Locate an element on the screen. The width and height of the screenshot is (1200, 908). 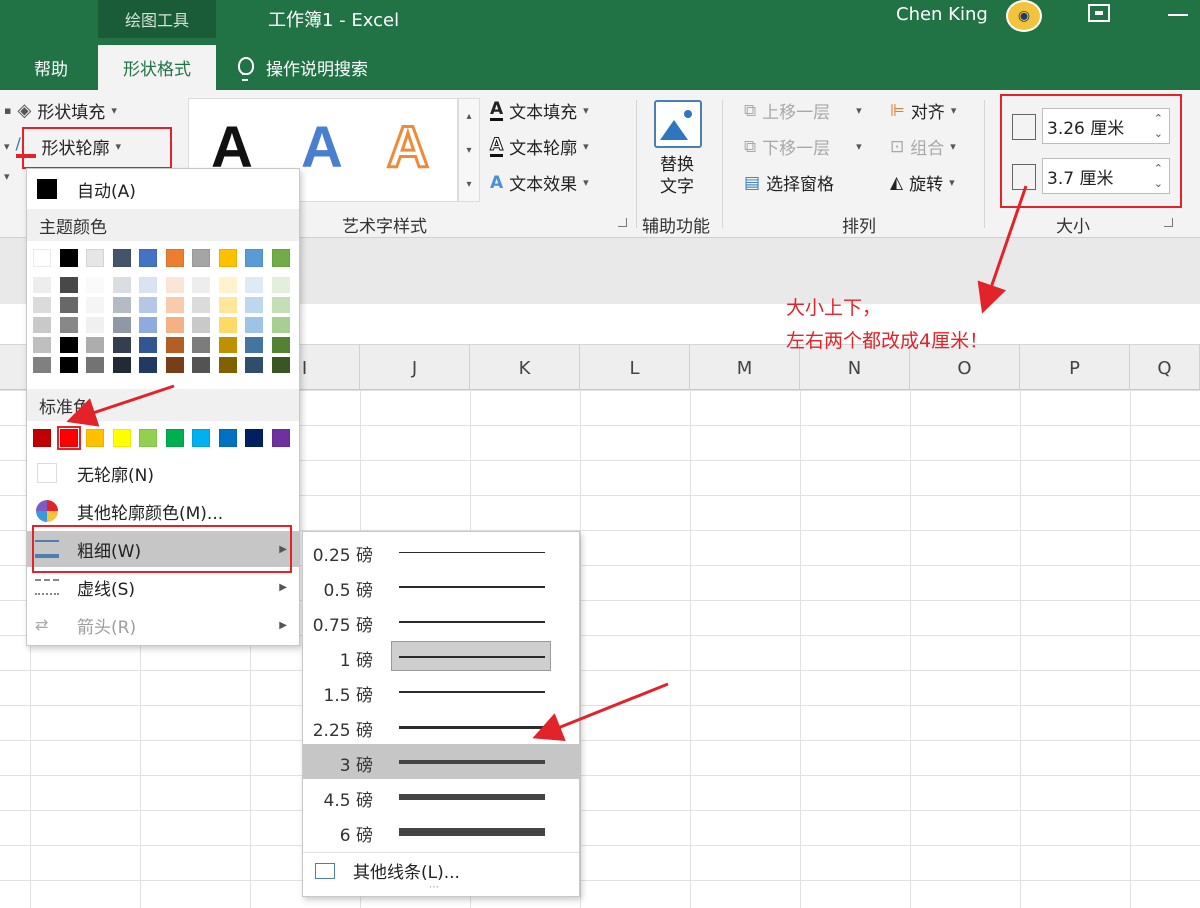
menu-item-arrows: ⇄ 箭头(R) ▶ is located at coordinates (163, 625).